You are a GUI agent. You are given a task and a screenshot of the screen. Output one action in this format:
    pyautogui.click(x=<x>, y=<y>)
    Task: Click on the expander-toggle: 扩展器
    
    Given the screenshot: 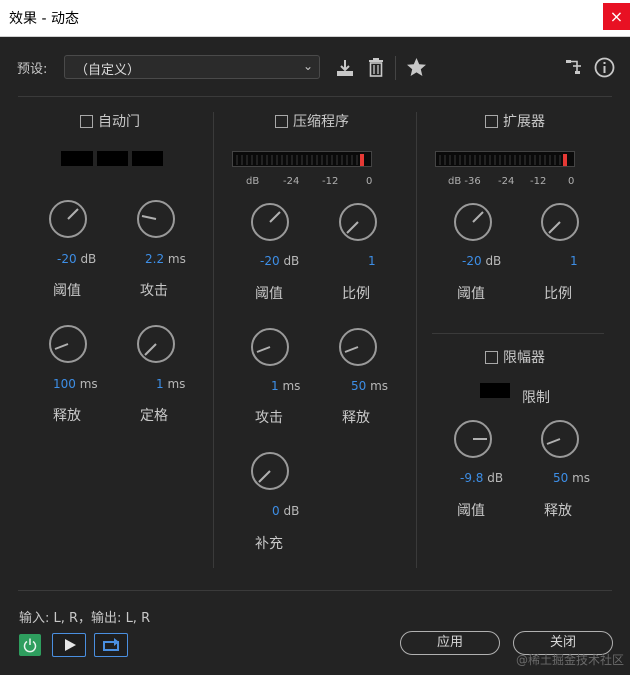 What is the action you would take?
    pyautogui.click(x=515, y=121)
    